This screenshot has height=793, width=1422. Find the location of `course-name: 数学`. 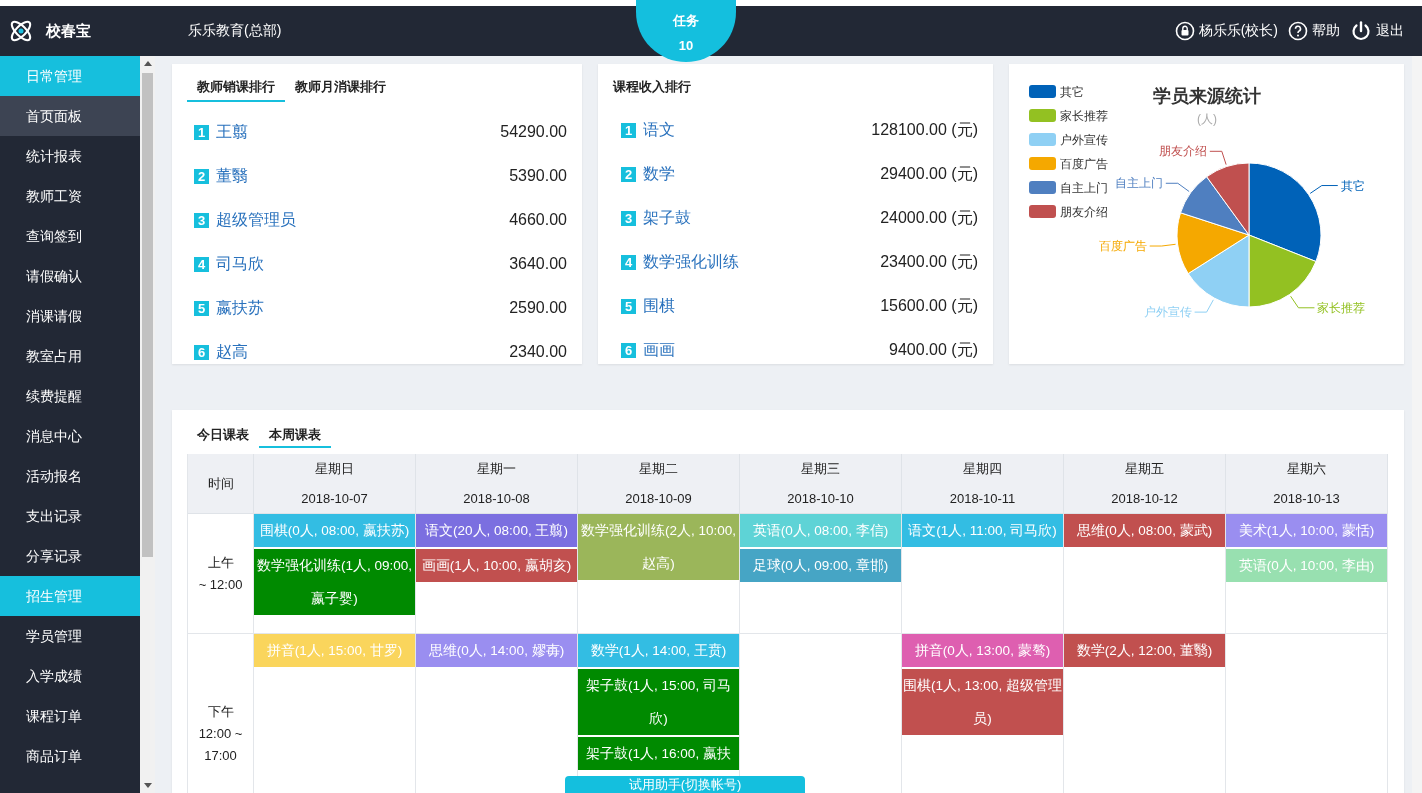

course-name: 数学 is located at coordinates (659, 174).